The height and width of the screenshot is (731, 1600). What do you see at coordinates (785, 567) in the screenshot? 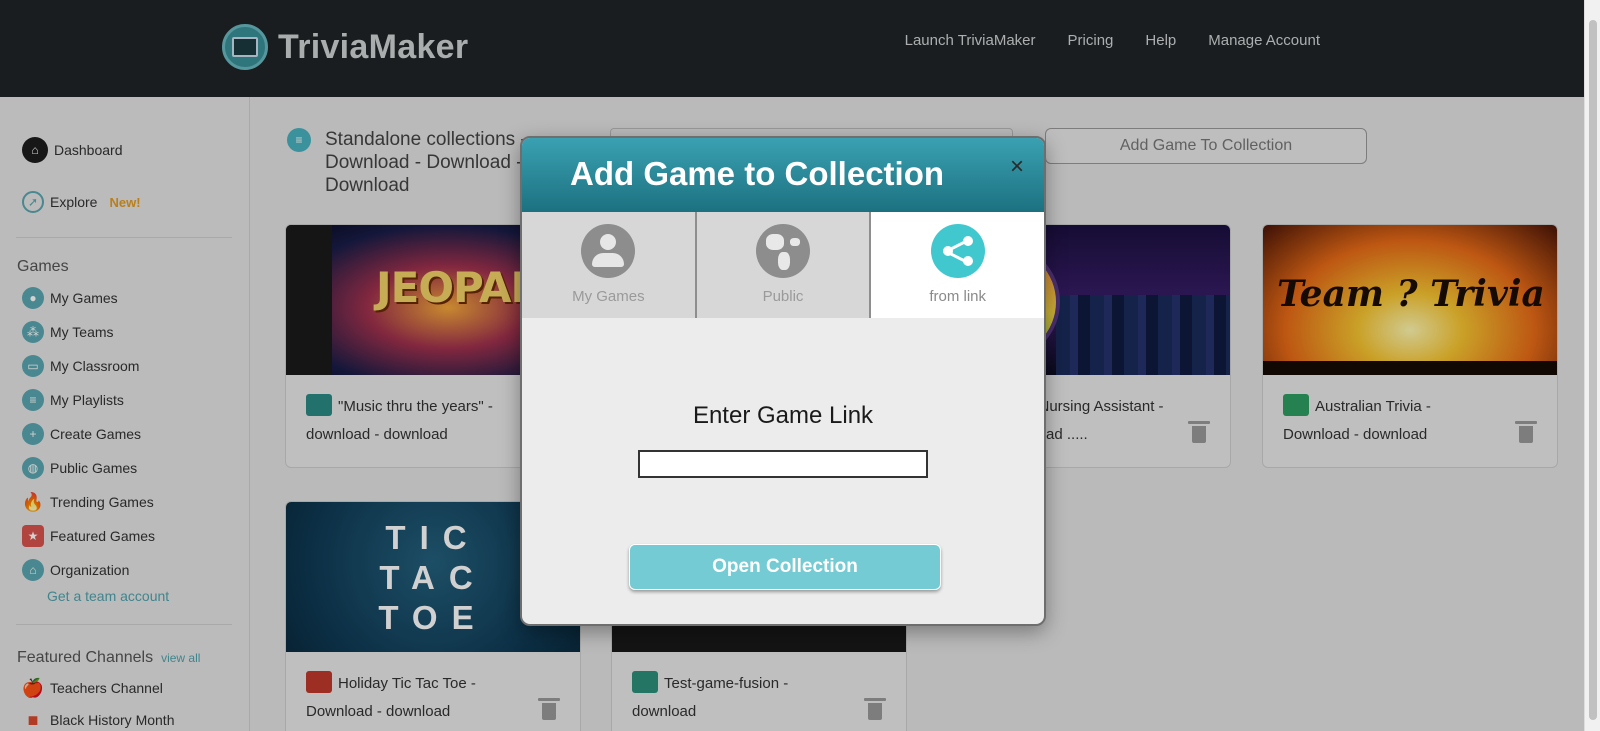
I see `open-collection-button: Open Collection` at bounding box center [785, 567].